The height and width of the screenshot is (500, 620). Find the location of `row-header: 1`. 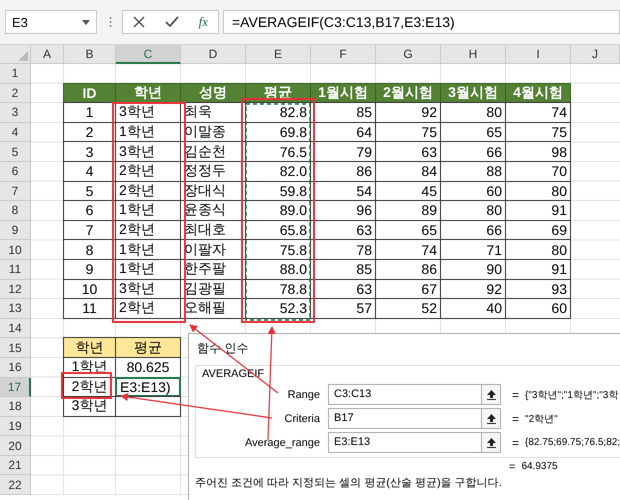

row-header: 1 is located at coordinates (15, 74).